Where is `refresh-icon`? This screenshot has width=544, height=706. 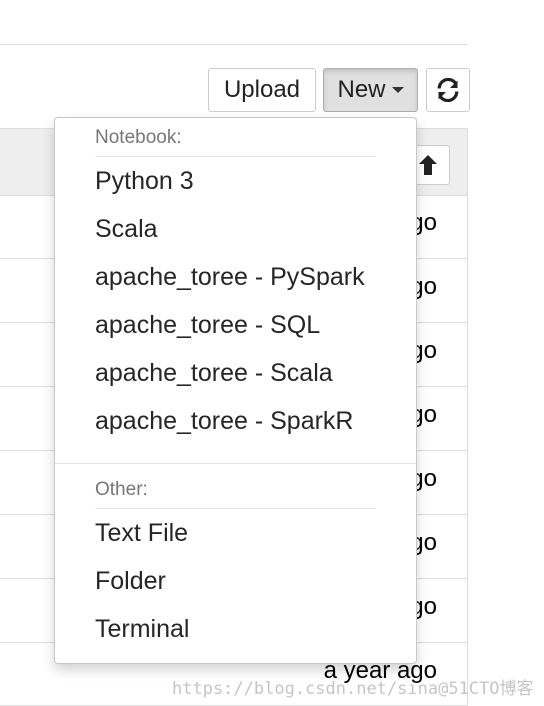
refresh-icon is located at coordinates (448, 90).